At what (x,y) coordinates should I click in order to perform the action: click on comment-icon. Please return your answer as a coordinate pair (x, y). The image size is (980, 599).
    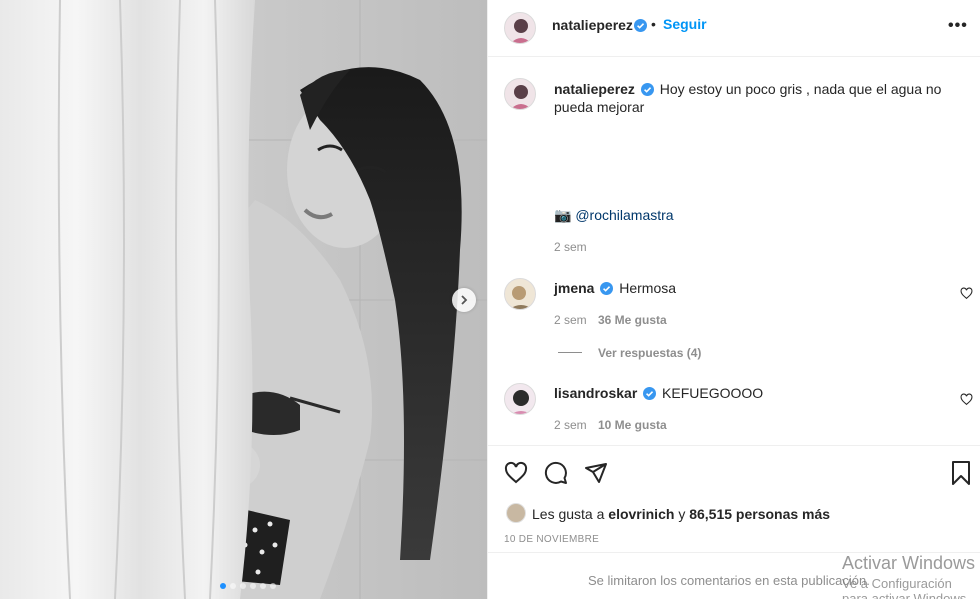
    Looking at the image, I should click on (556, 473).